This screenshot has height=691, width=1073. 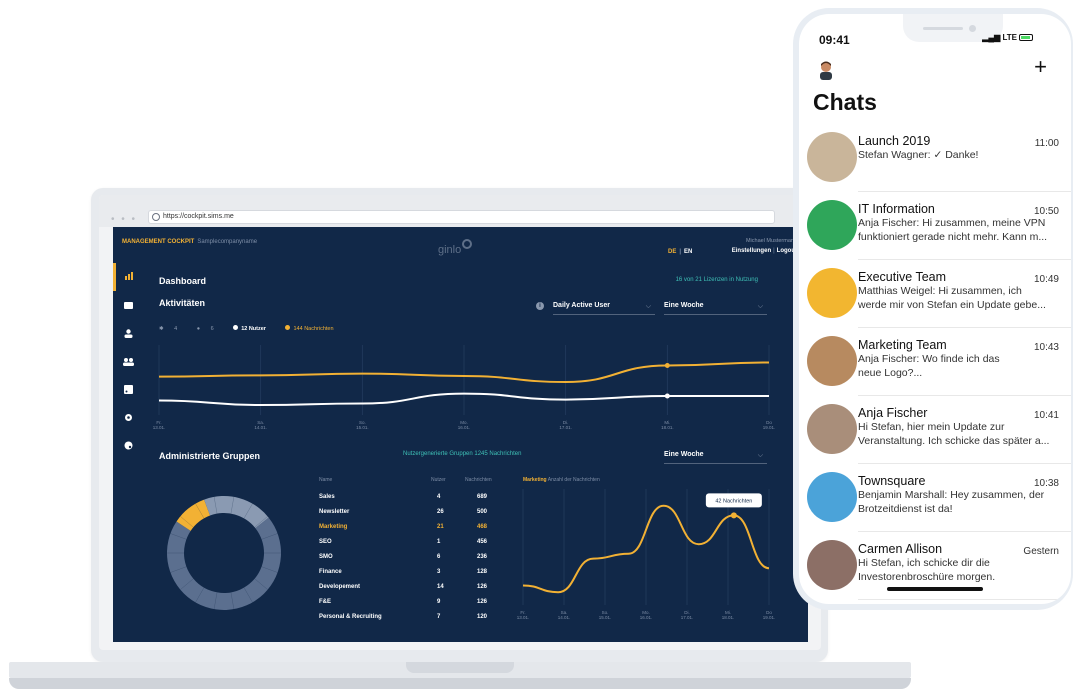 I want to click on marketing-x-tick-date: 19.01., so click(x=769, y=617).